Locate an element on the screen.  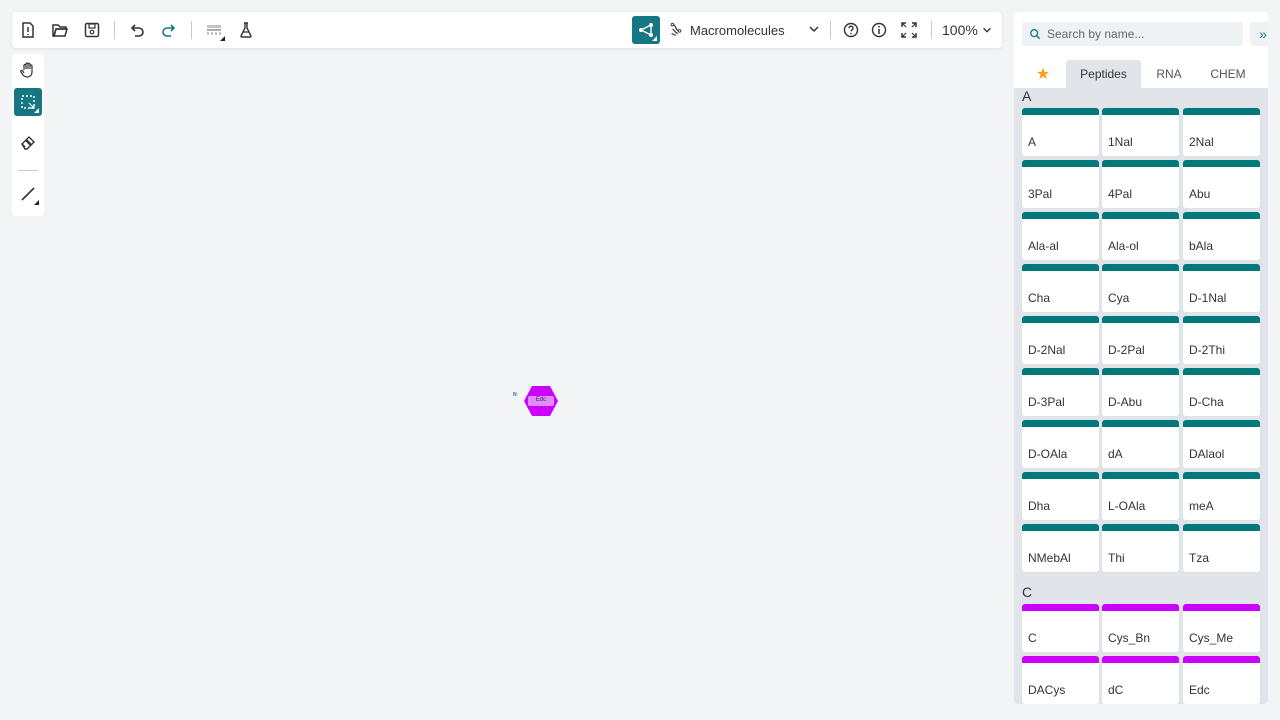
monomer-card: Ala-ol is located at coordinates (1140, 236).